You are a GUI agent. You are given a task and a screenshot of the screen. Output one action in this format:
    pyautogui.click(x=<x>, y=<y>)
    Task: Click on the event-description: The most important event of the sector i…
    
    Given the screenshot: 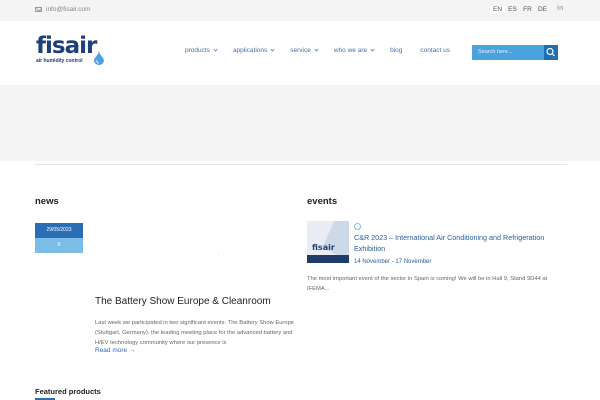 What is the action you would take?
    pyautogui.click(x=427, y=284)
    